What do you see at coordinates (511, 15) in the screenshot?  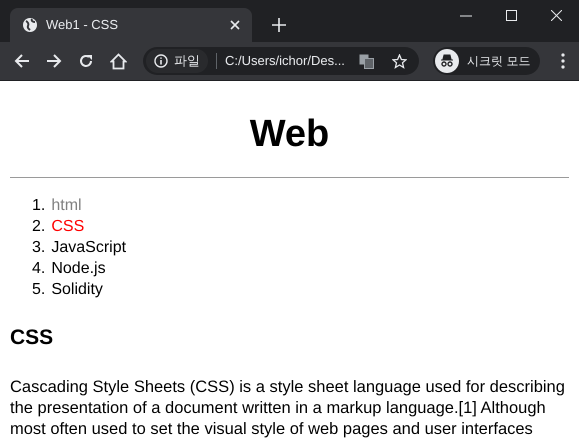 I see `maximize-icon` at bounding box center [511, 15].